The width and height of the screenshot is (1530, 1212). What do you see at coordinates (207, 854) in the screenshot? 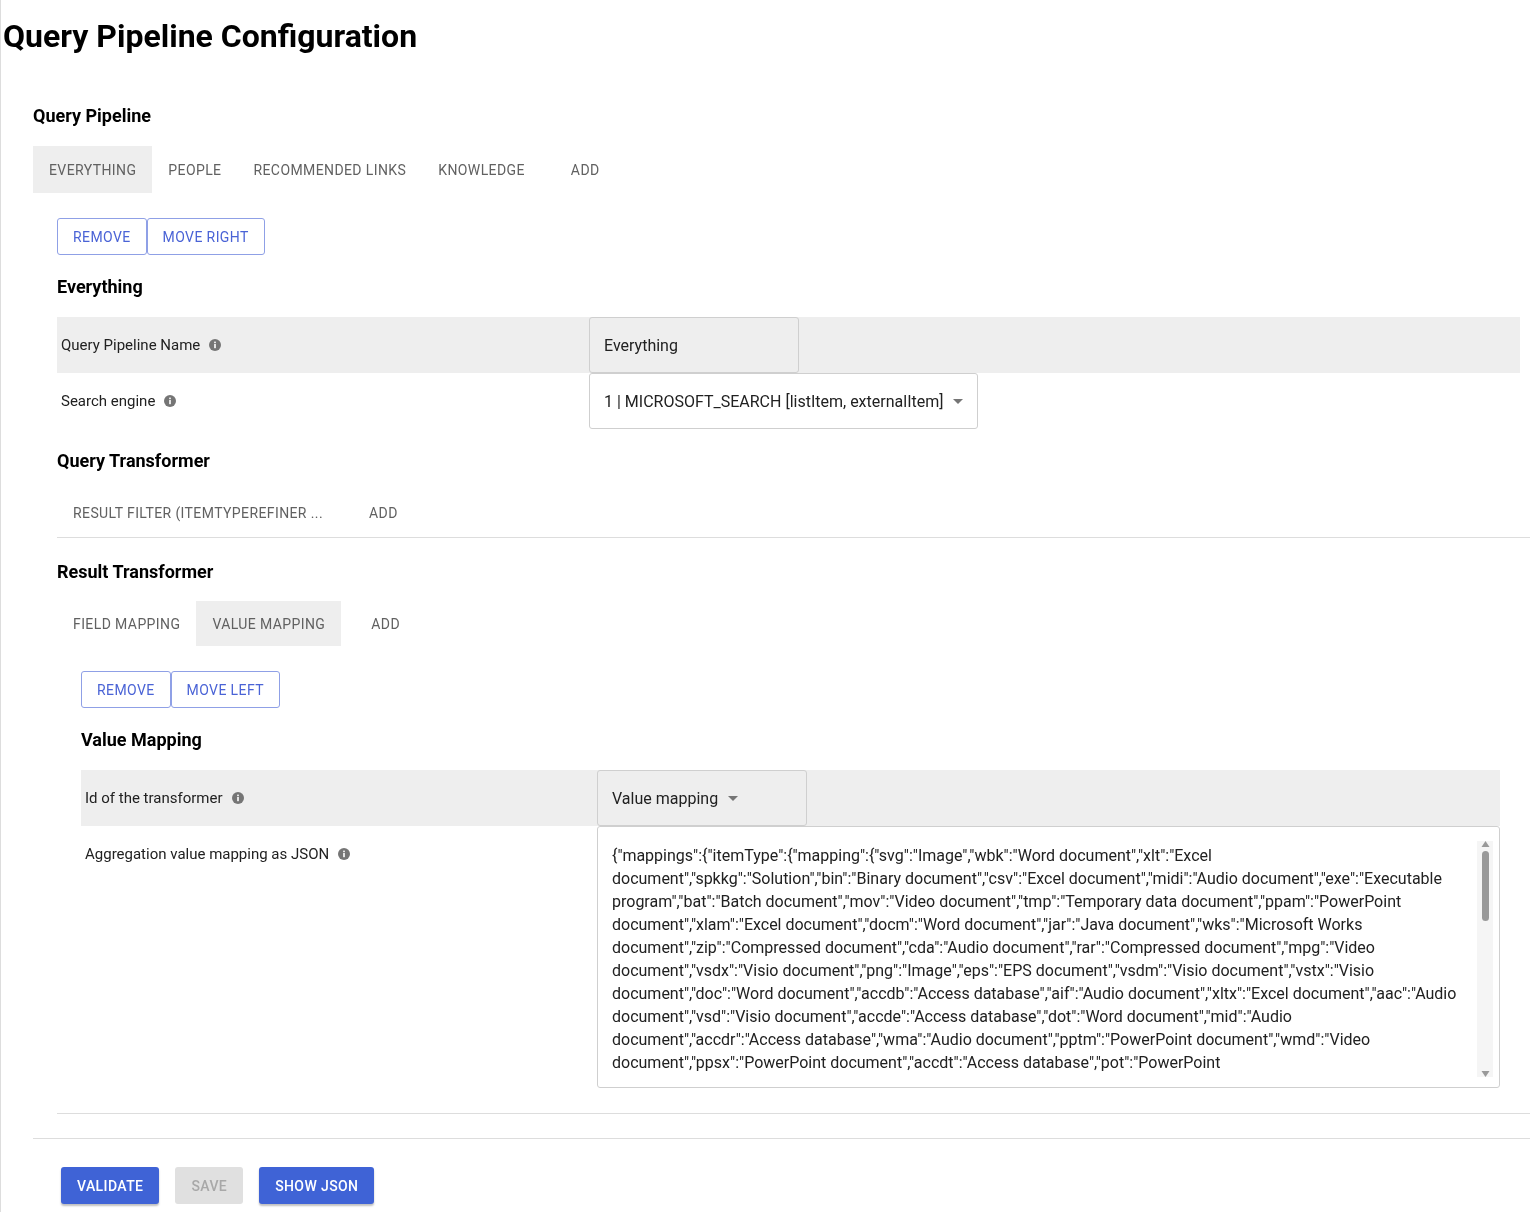
I see `field-label: Aggregation value mapping as JSON` at bounding box center [207, 854].